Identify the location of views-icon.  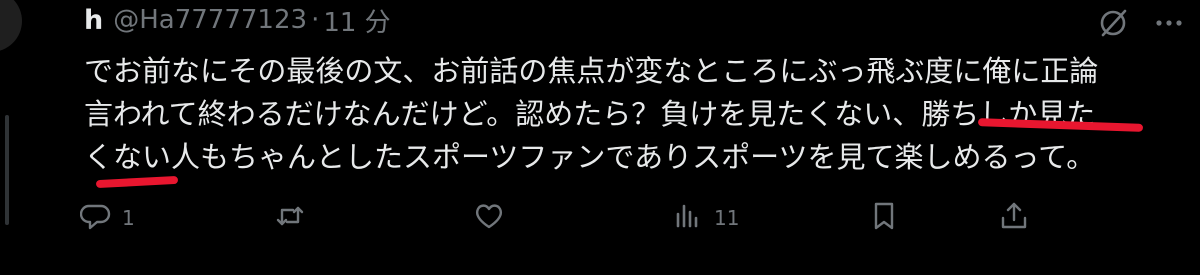
(688, 218).